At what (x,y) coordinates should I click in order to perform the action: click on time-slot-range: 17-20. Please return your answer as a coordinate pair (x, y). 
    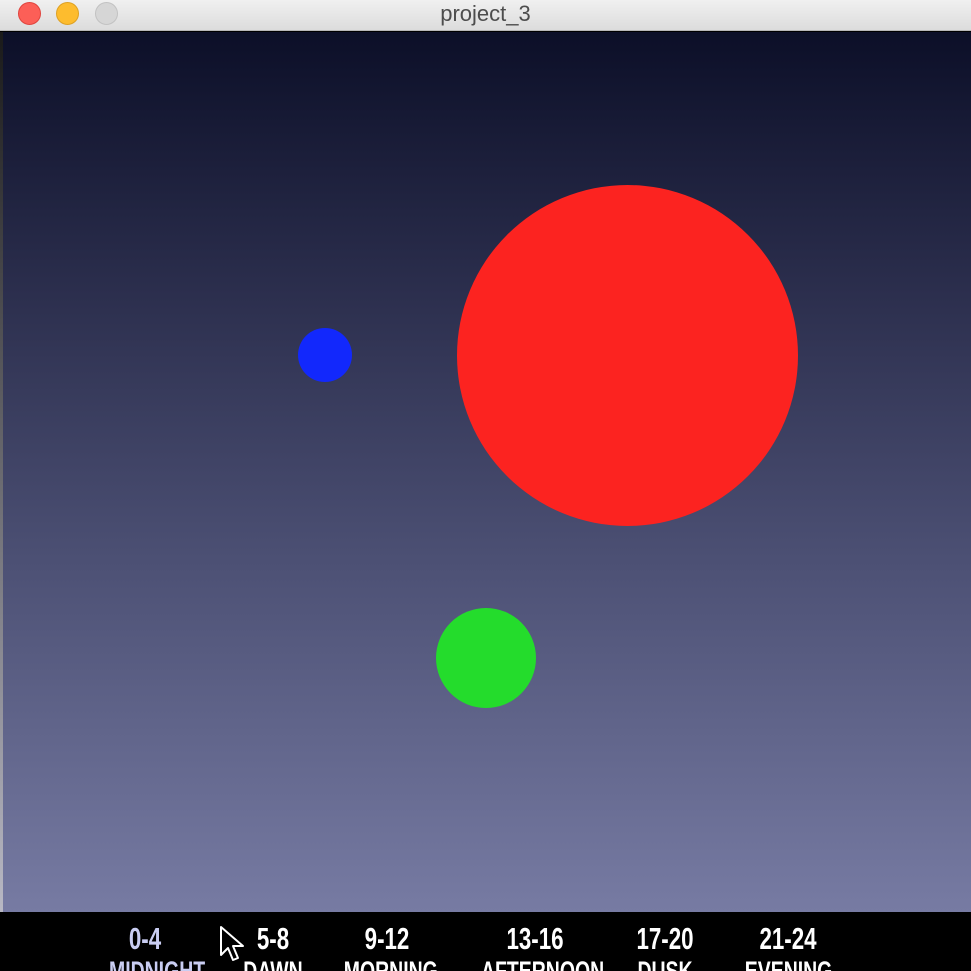
    Looking at the image, I should click on (665, 938).